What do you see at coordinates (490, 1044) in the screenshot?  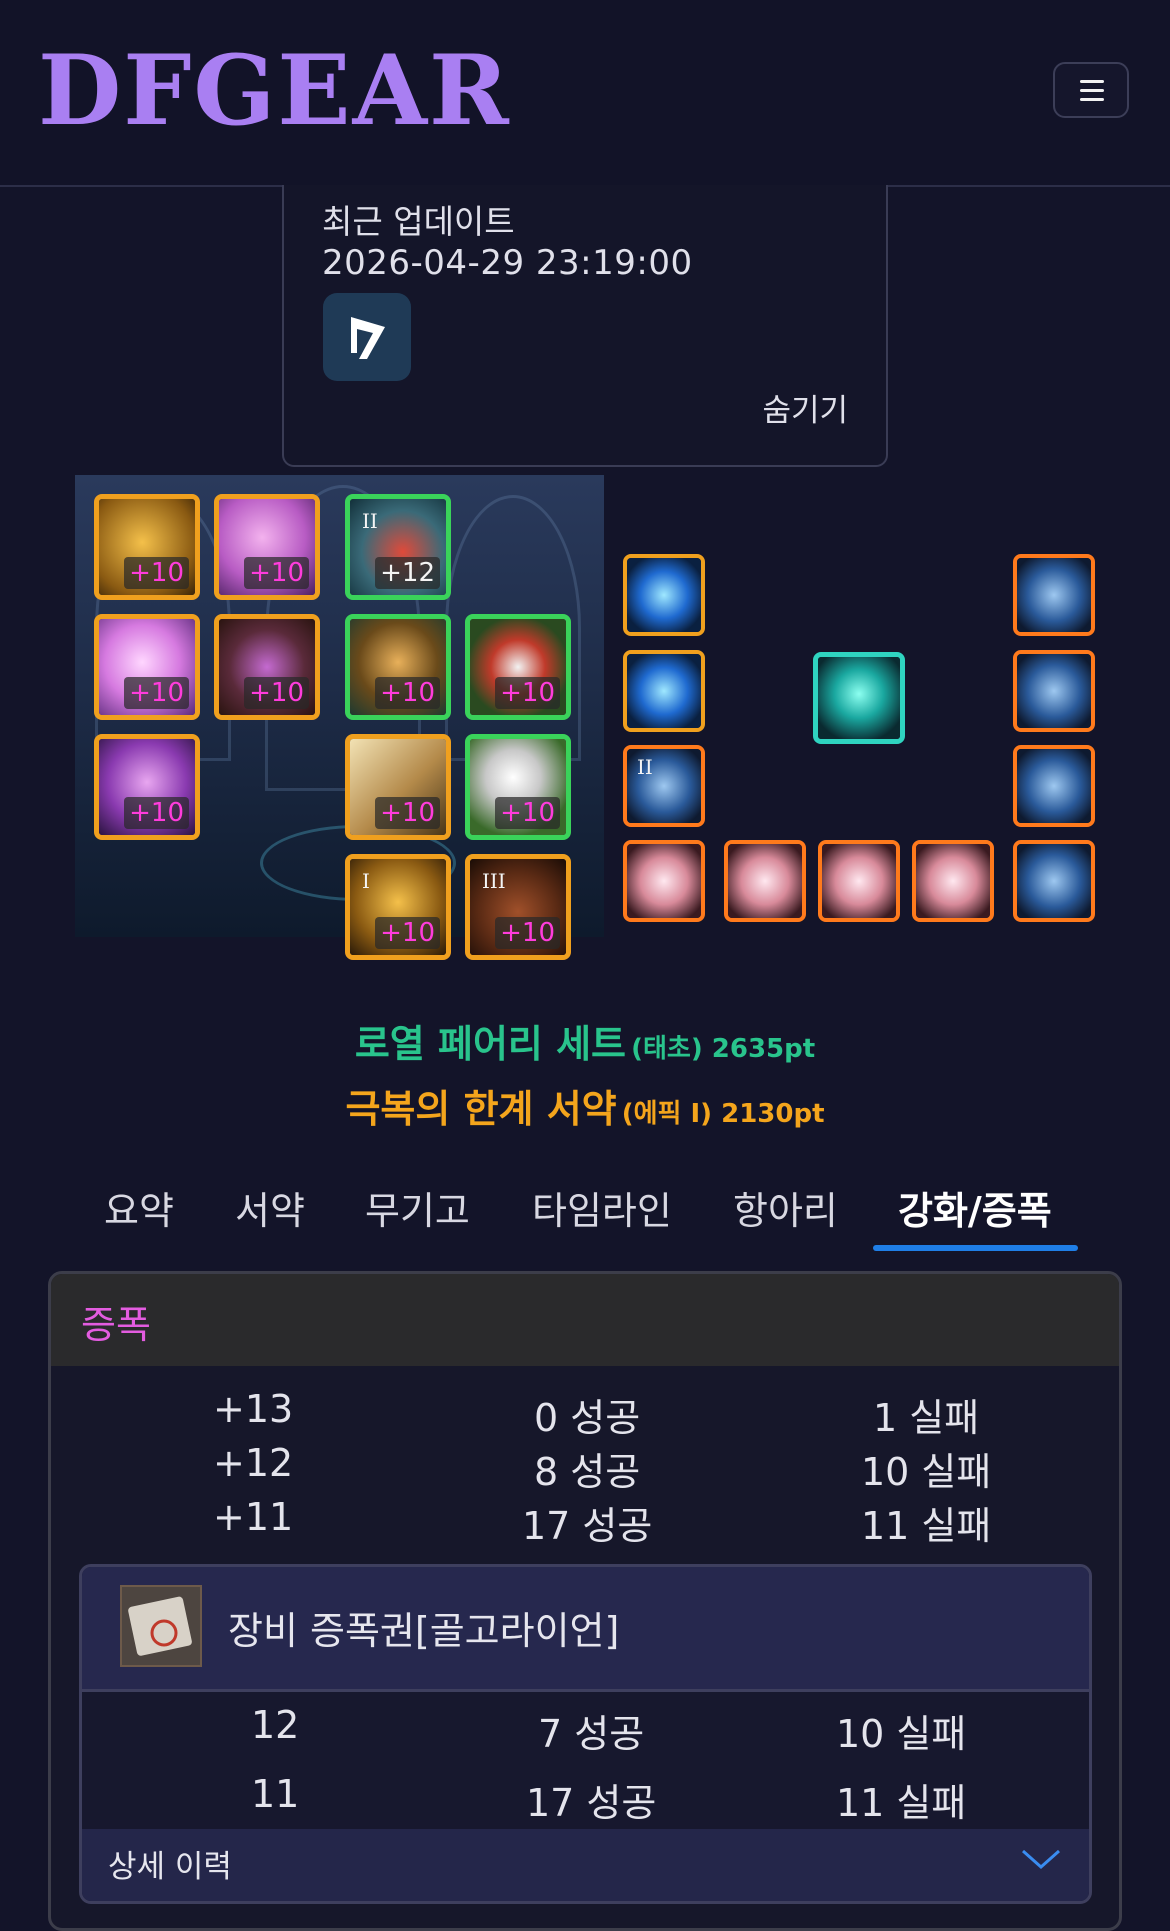 I see `set-name: 로열 페어리 세트` at bounding box center [490, 1044].